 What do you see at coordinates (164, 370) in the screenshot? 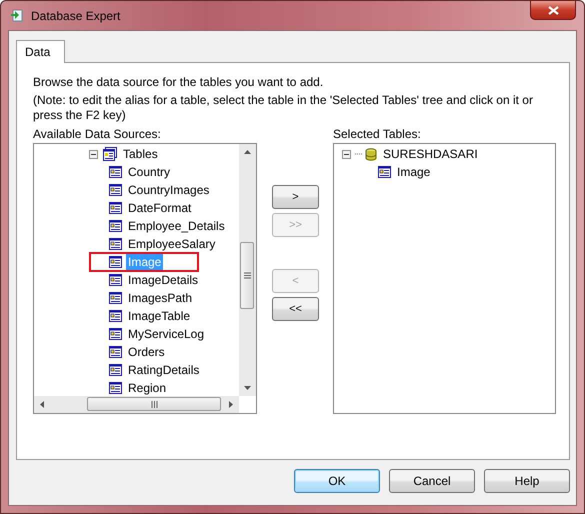
I see `tree-item: RatingDetails` at bounding box center [164, 370].